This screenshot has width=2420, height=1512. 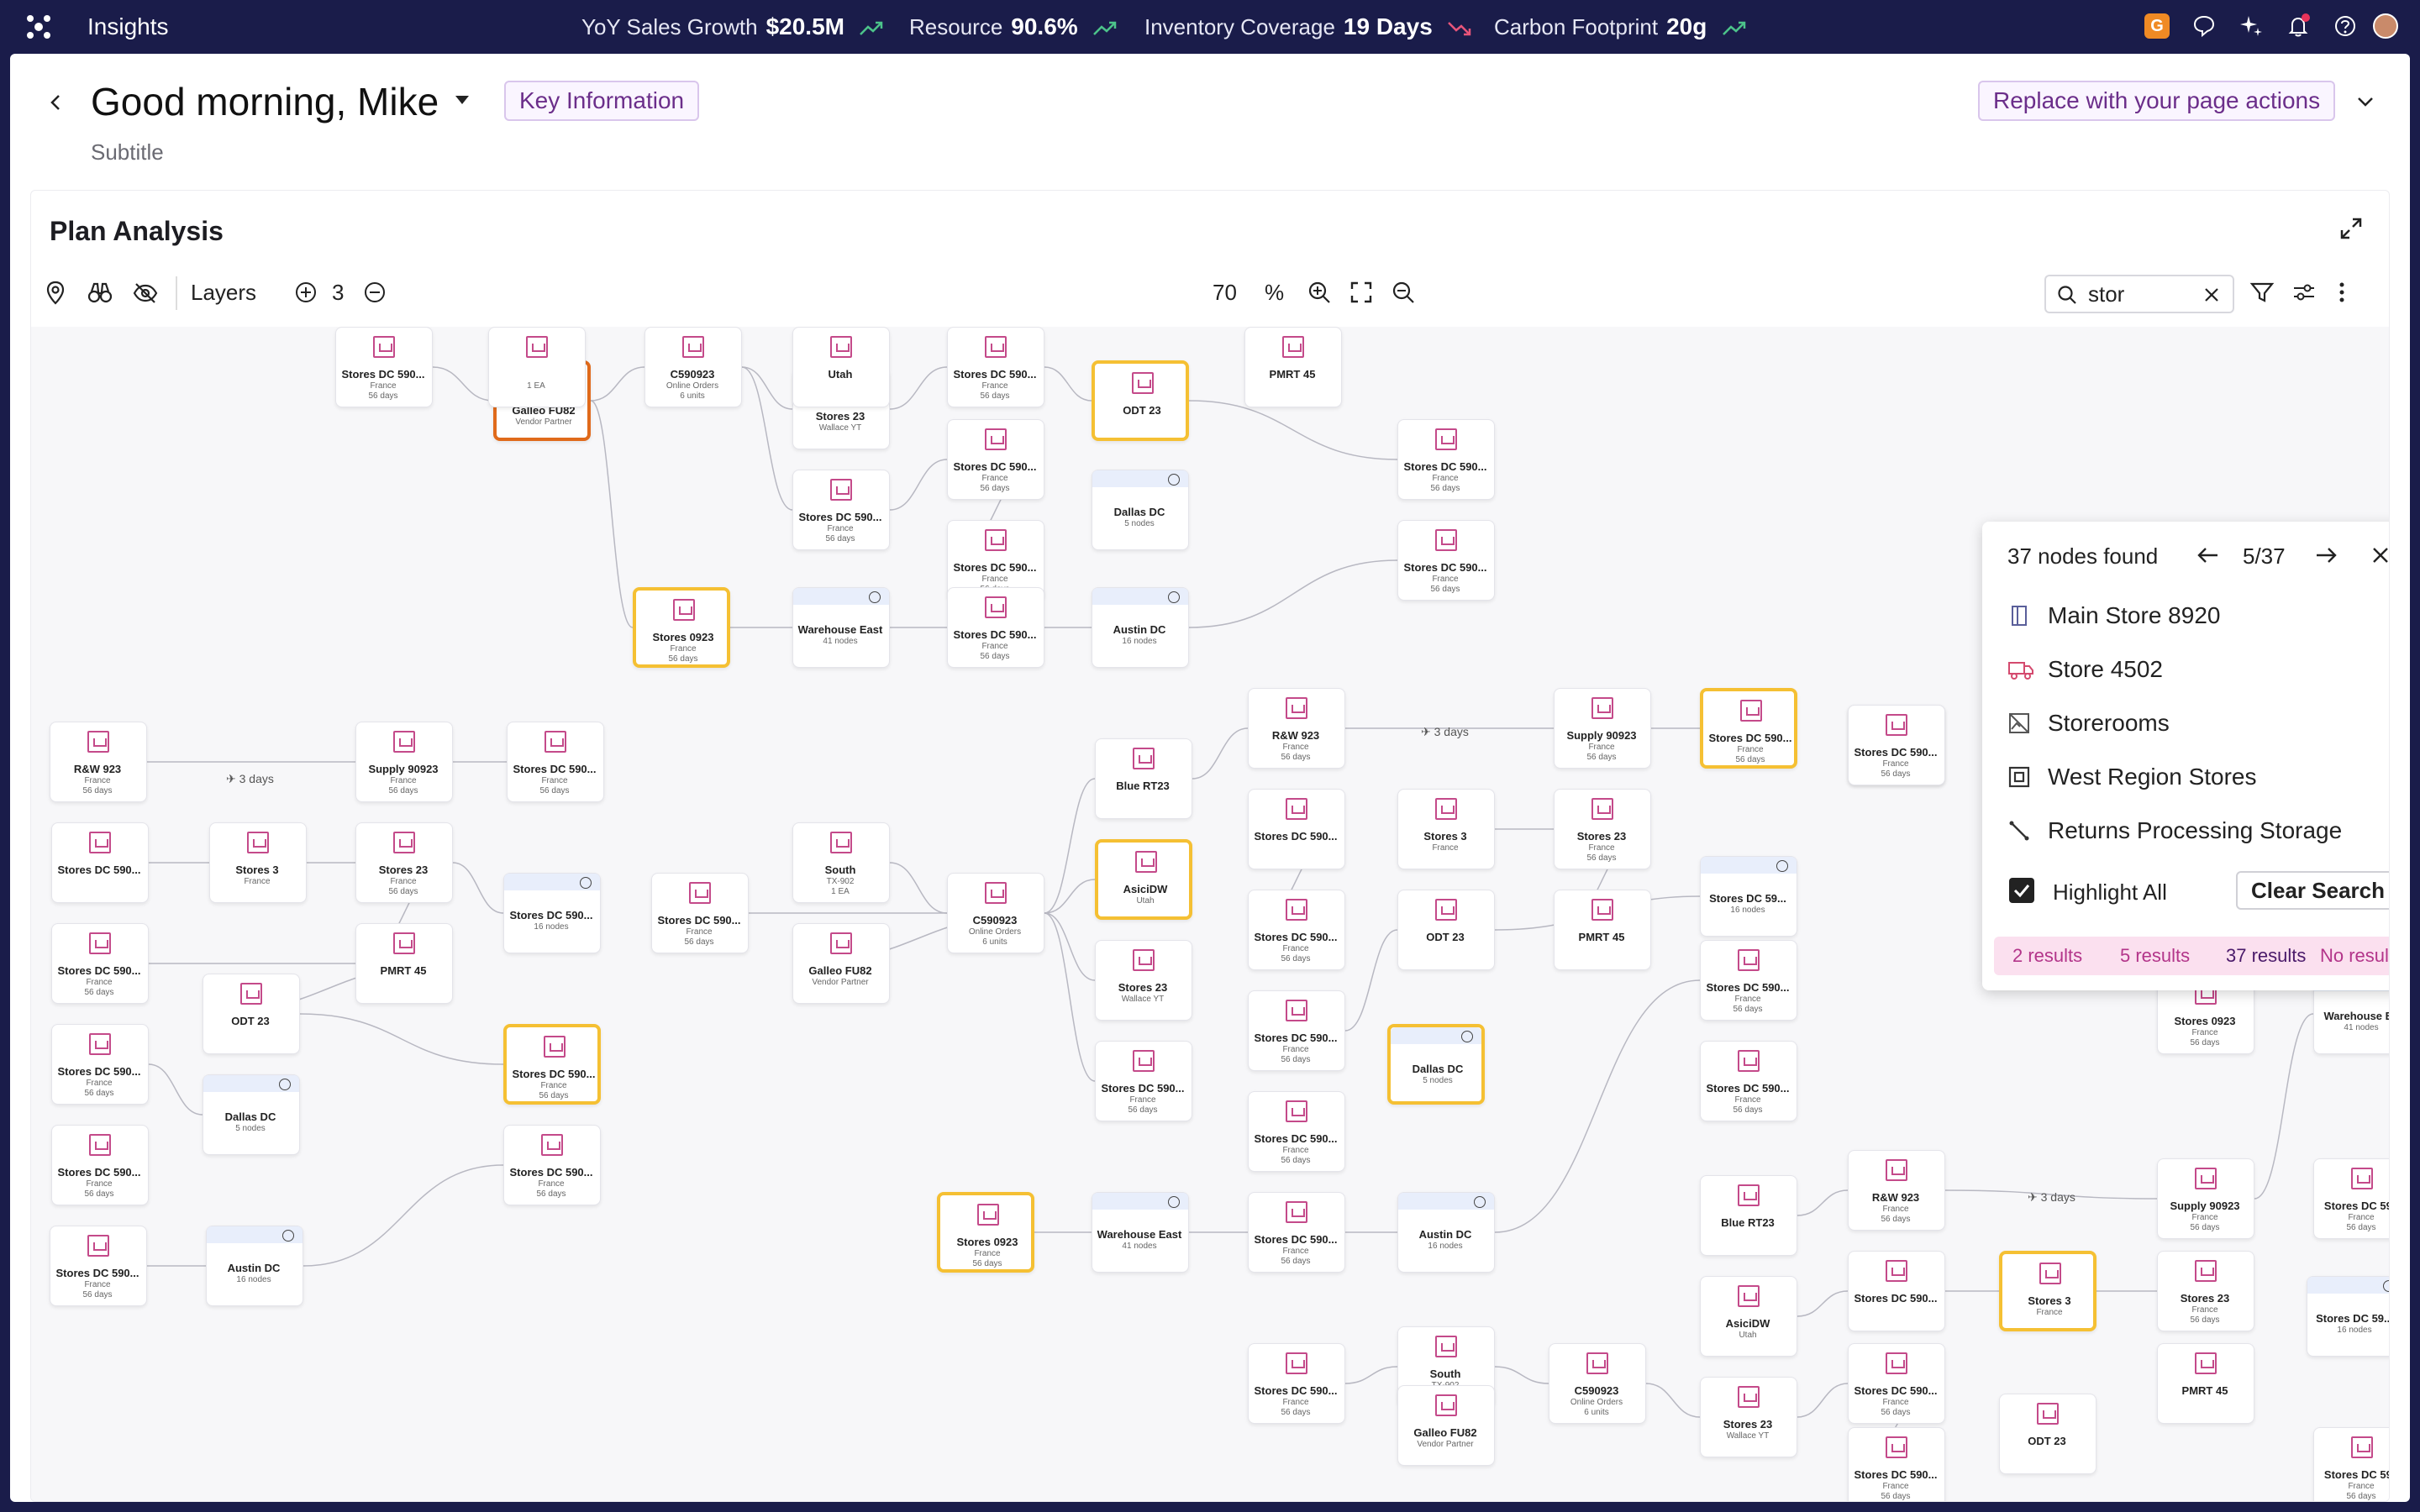 What do you see at coordinates (2192, 831) in the screenshot?
I see `result-item: Returns Processing Storage` at bounding box center [2192, 831].